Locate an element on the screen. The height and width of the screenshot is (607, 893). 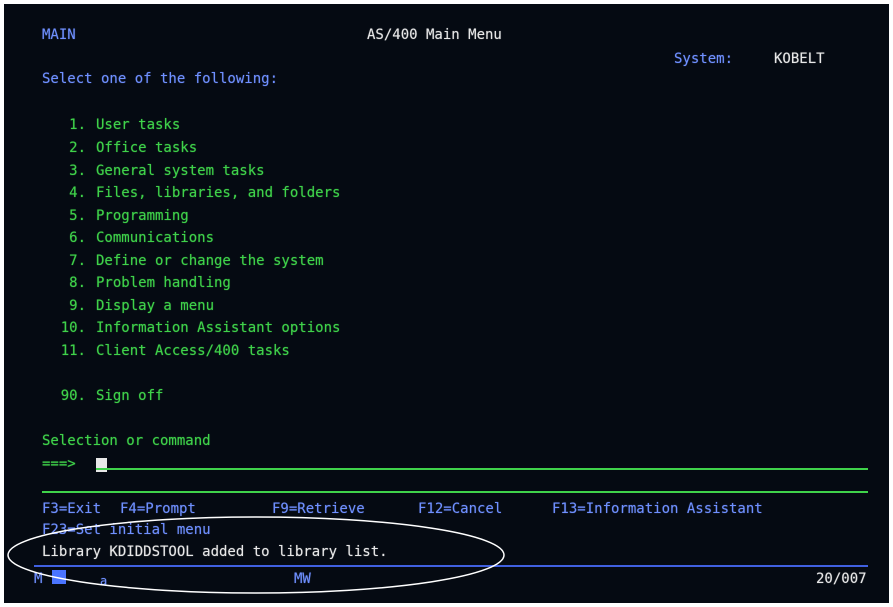
oia-indicator: a is located at coordinates (104, 581).